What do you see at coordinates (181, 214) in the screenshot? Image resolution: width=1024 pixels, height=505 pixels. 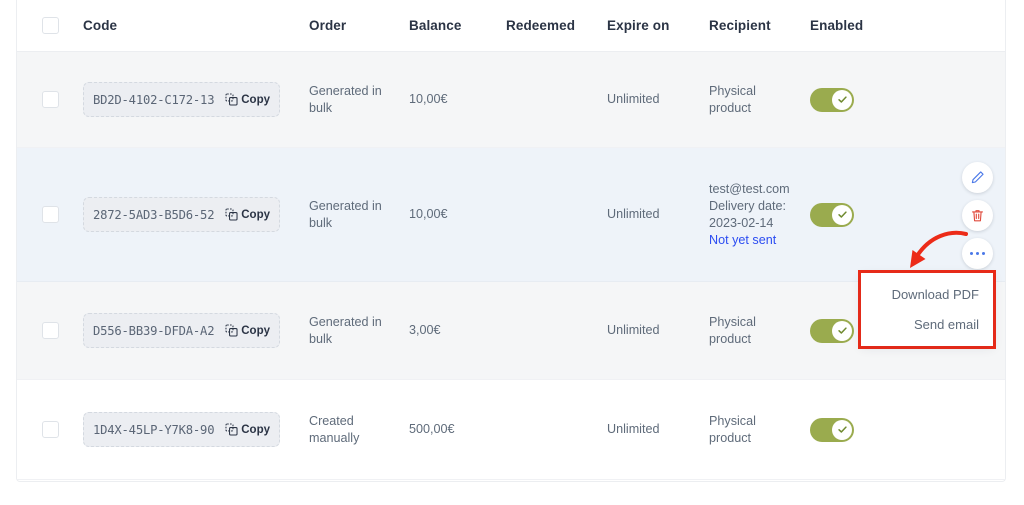 I see `code-pill: 2872-5AD3-B5D6-52 Copy` at bounding box center [181, 214].